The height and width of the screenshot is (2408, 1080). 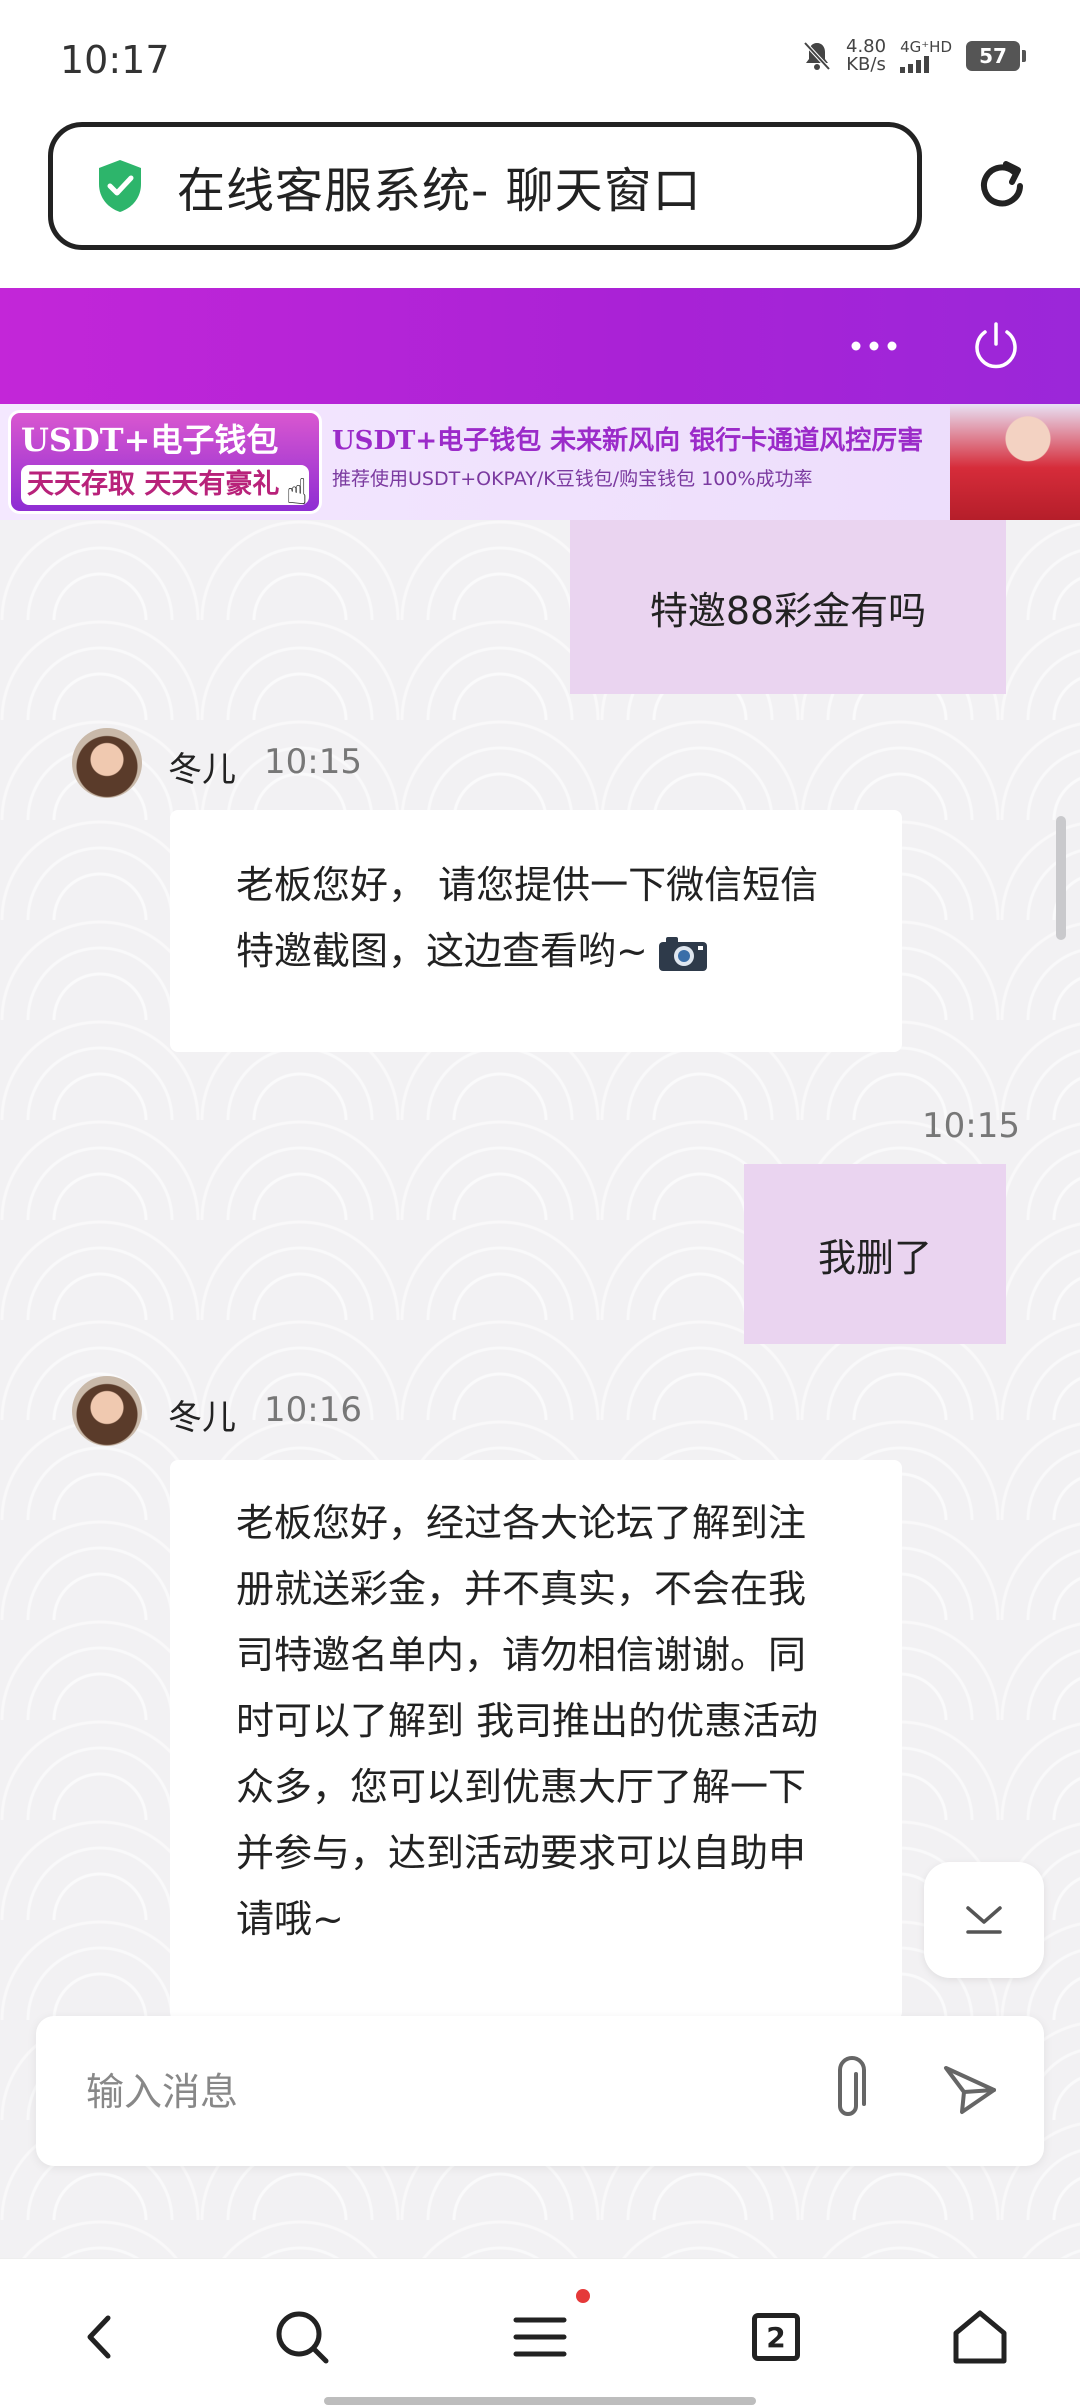 What do you see at coordinates (150, 440) in the screenshot?
I see `banner-left-title: USDT+电子钱包` at bounding box center [150, 440].